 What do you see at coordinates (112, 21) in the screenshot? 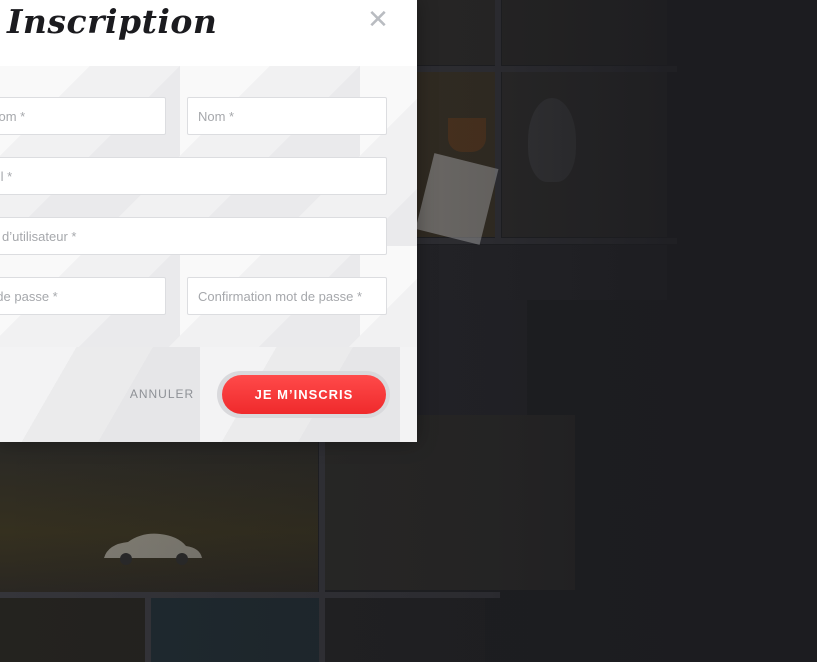
I see `modal-title: Inscription` at bounding box center [112, 21].